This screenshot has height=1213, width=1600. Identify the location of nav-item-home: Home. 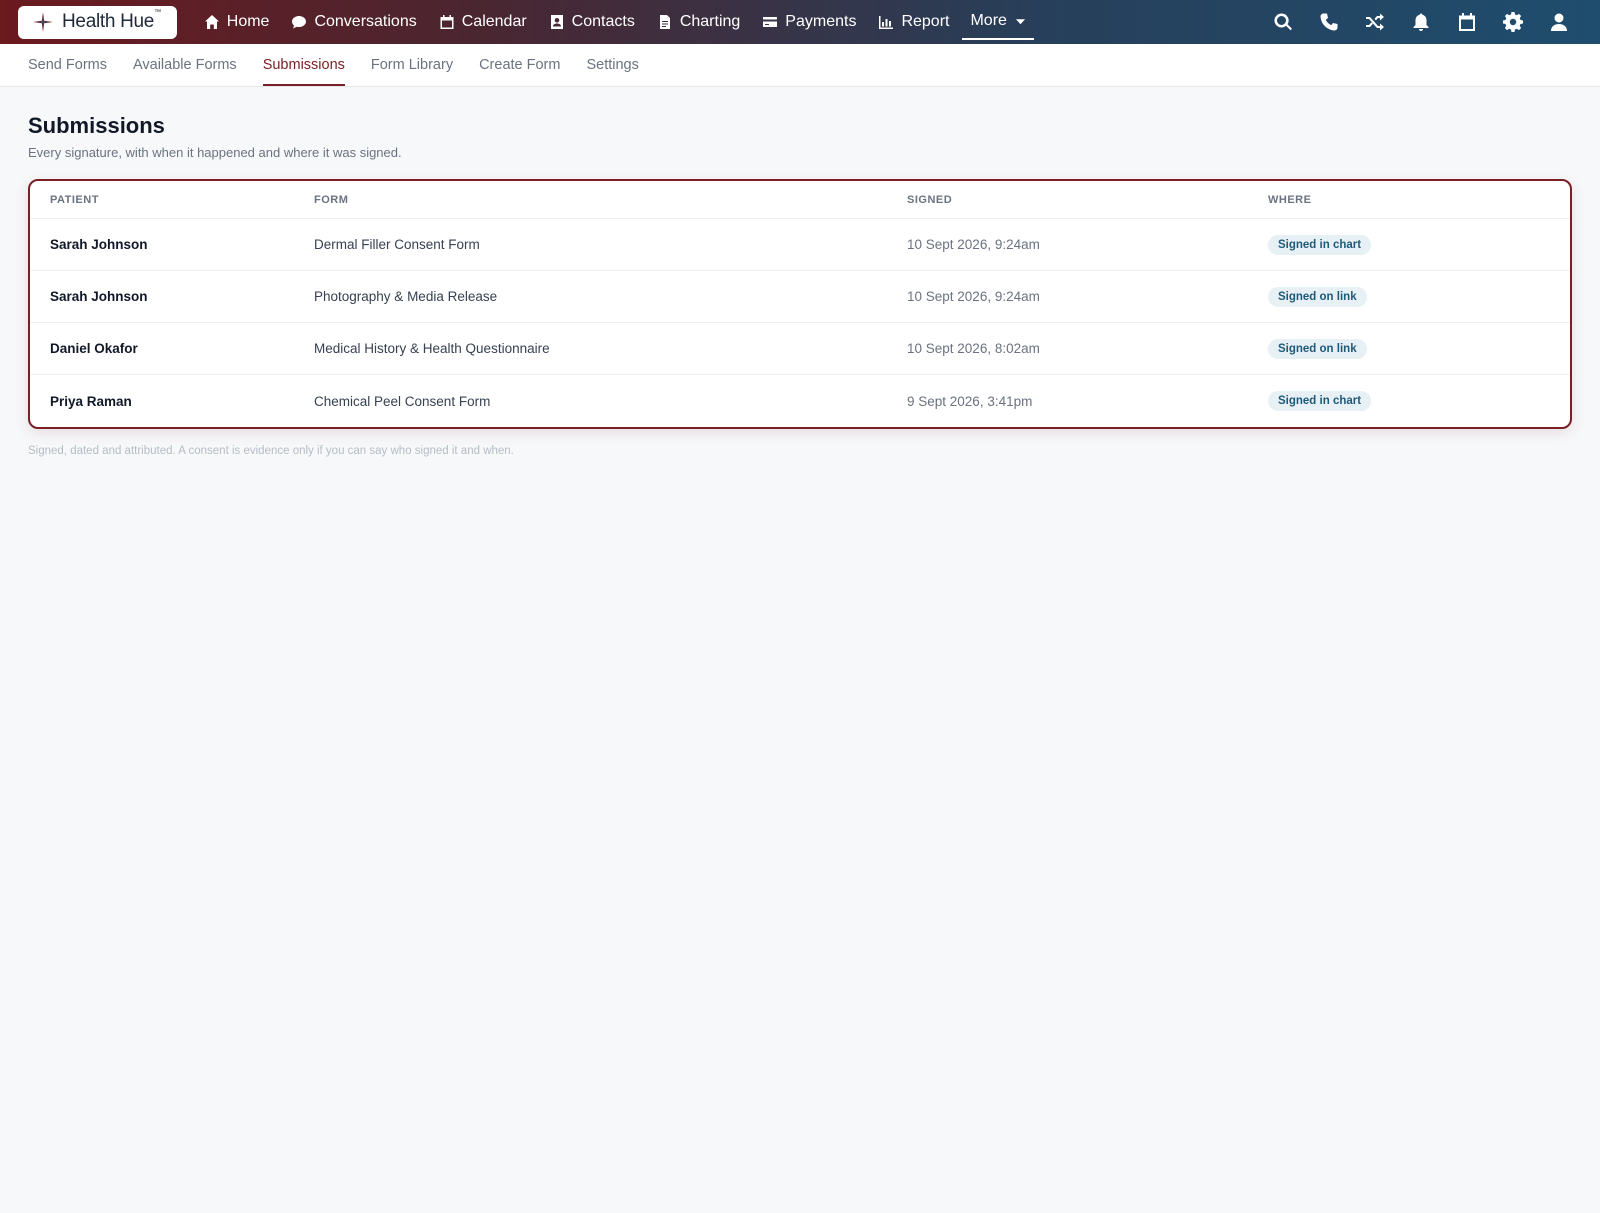
(237, 22).